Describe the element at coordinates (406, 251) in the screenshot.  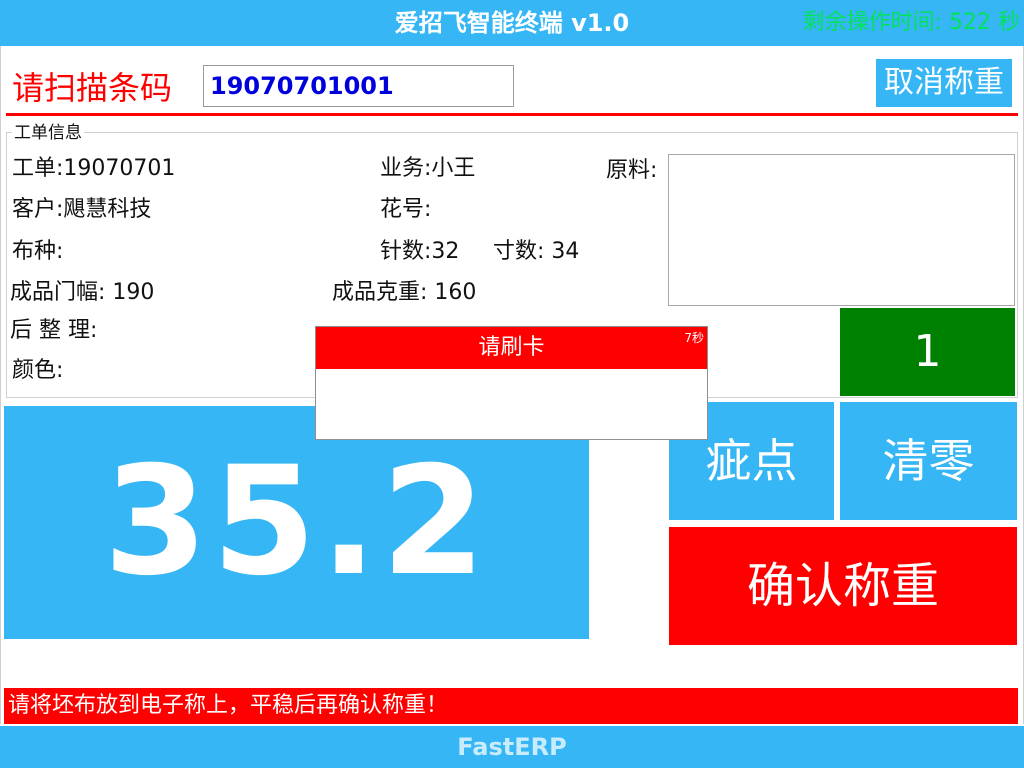
I see `needles-label: 针数:` at that location.